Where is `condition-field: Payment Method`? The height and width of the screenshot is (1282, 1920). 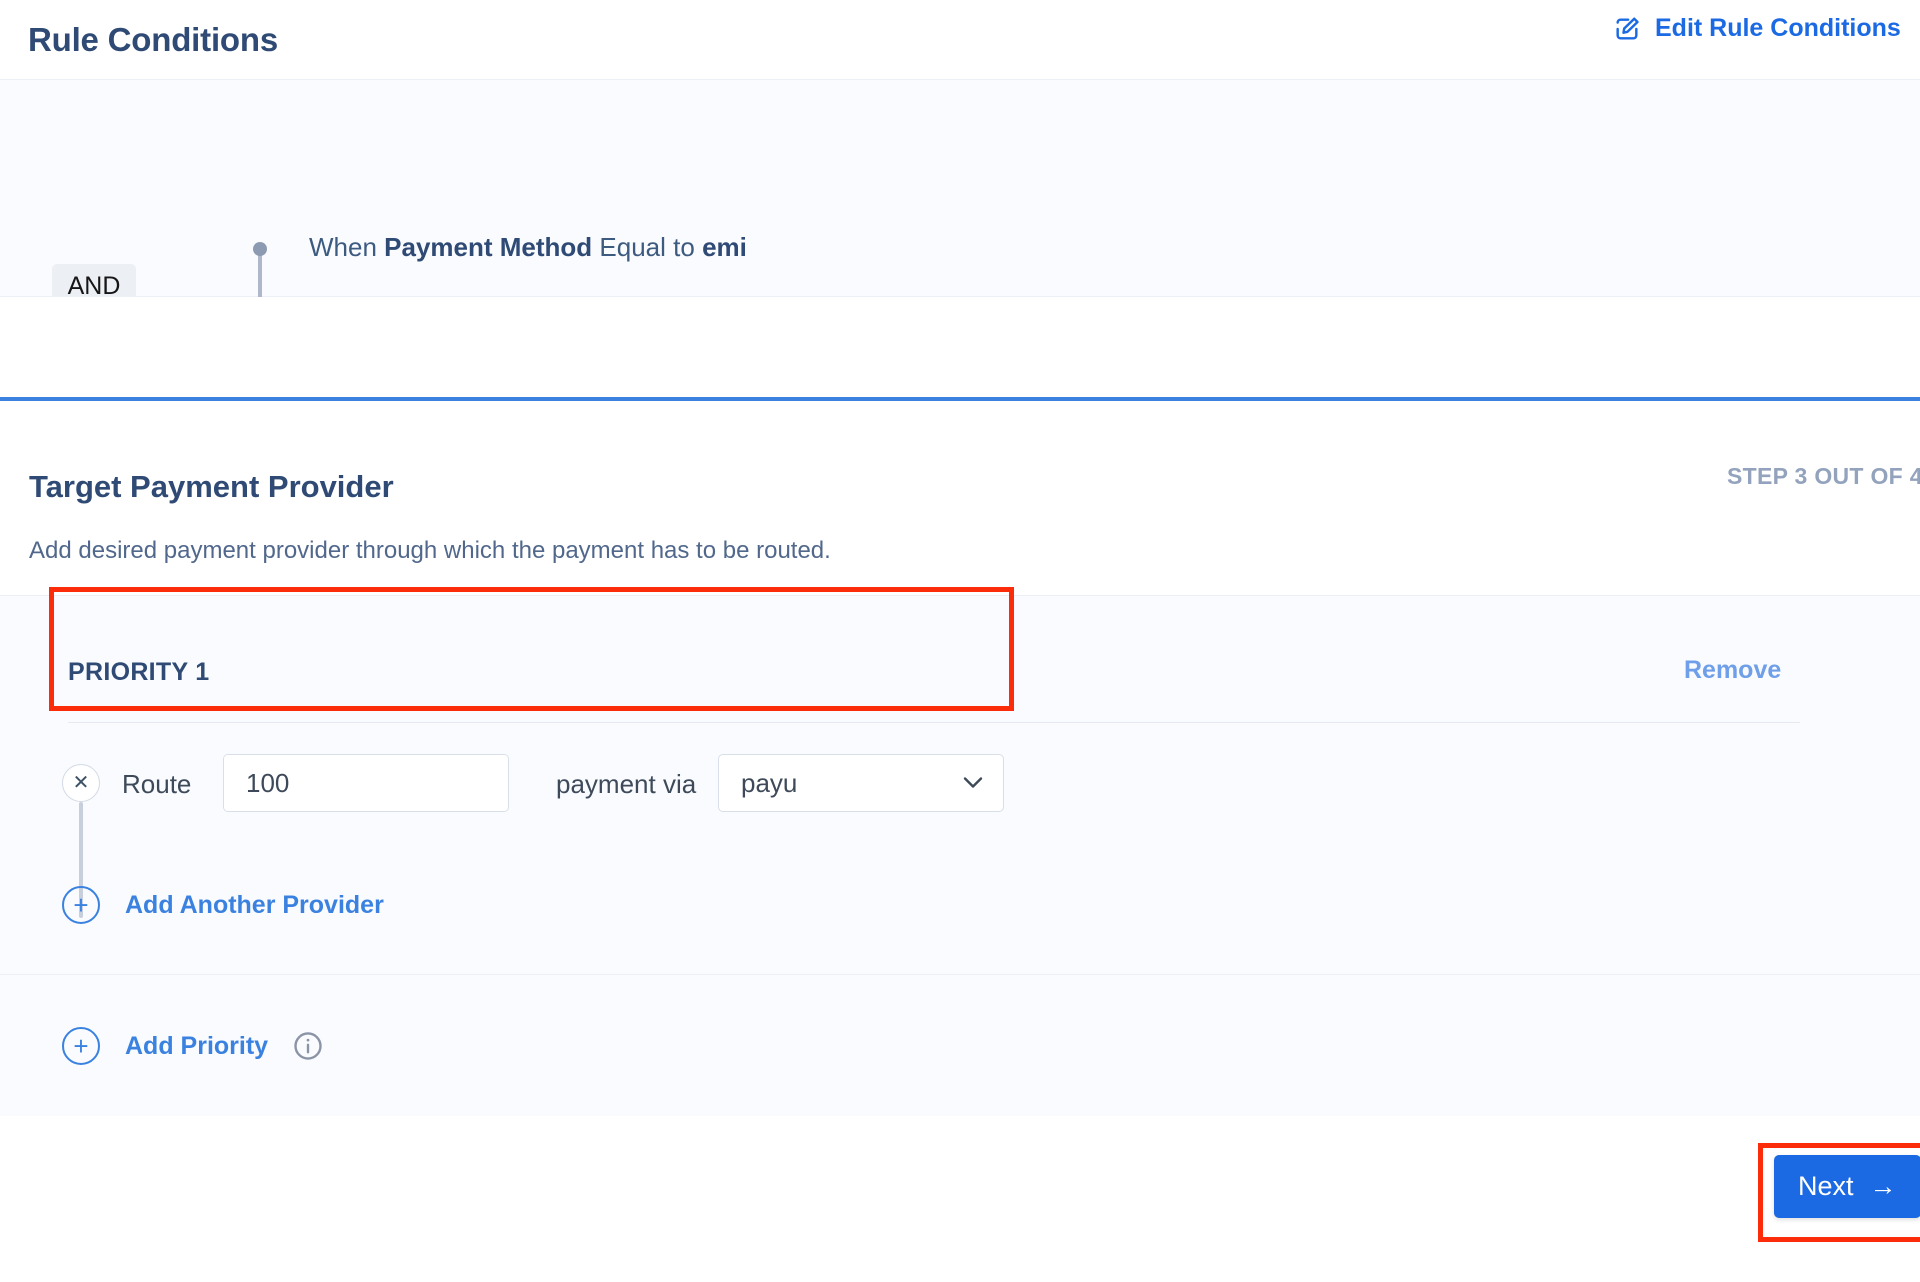
condition-field: Payment Method is located at coordinates (488, 247).